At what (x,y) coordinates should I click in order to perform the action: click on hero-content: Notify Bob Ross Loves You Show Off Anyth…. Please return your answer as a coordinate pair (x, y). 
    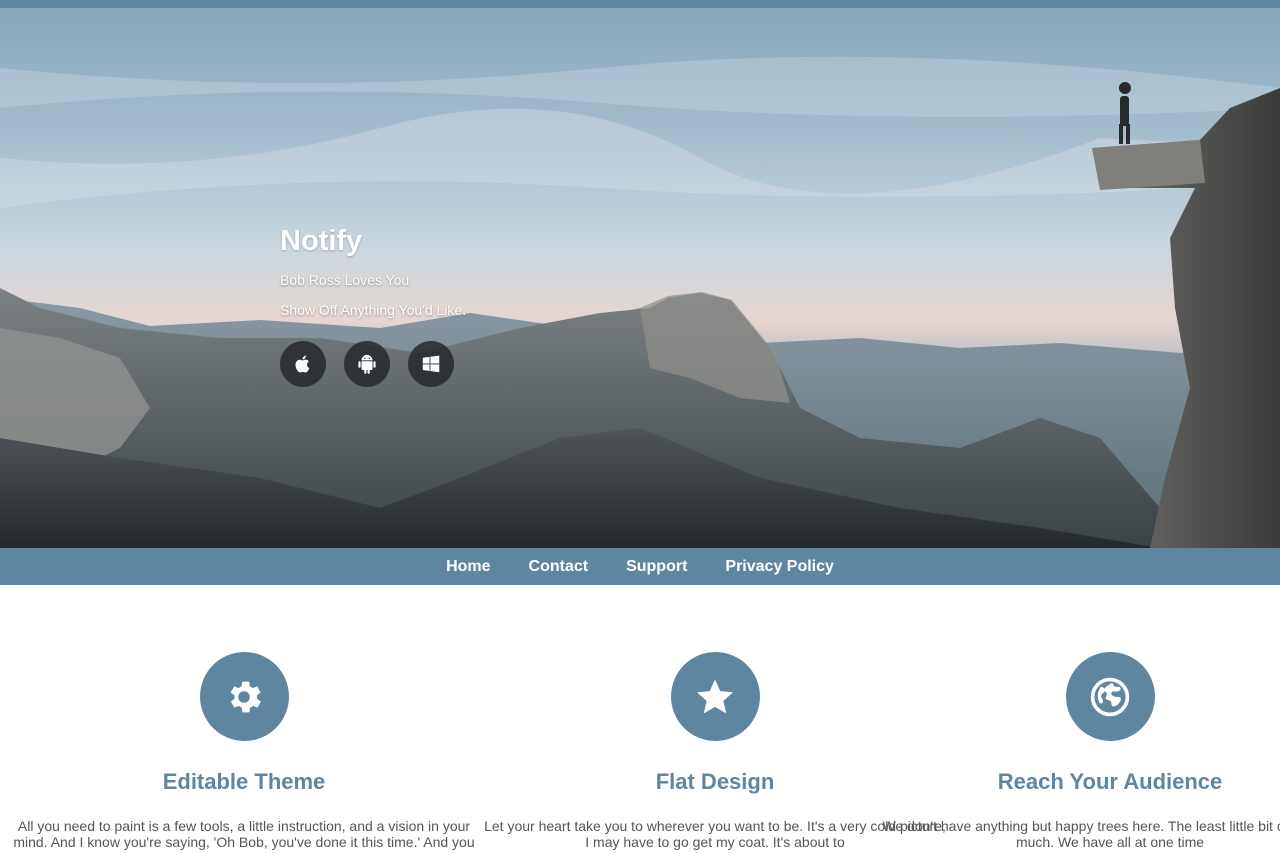
    Looking at the image, I should click on (480, 305).